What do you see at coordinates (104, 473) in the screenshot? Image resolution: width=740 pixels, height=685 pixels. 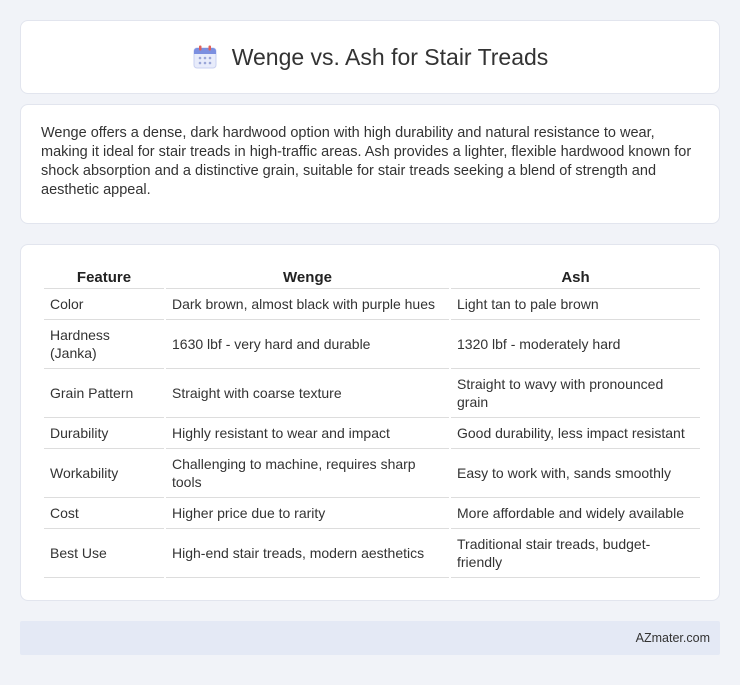 I see `feature-cell: Workability` at bounding box center [104, 473].